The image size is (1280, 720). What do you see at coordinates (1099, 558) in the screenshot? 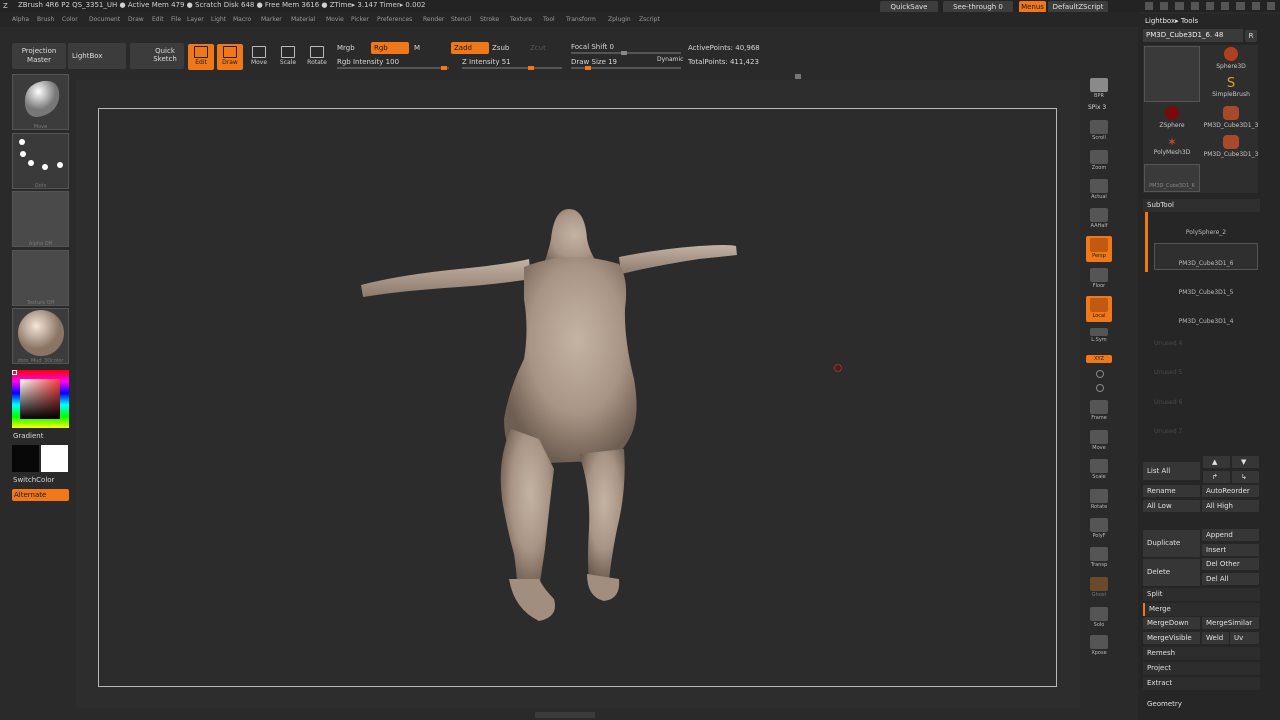
I see `transp-button: Transp` at bounding box center [1099, 558].